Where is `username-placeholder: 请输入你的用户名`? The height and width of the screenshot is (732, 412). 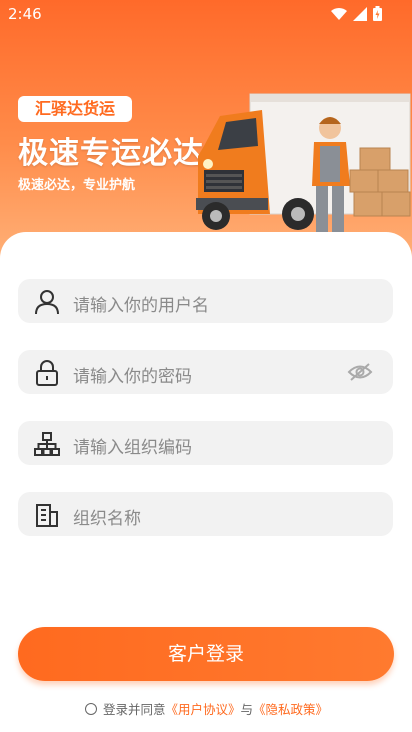
username-placeholder: 请输入你的用户名 is located at coordinates (141, 306).